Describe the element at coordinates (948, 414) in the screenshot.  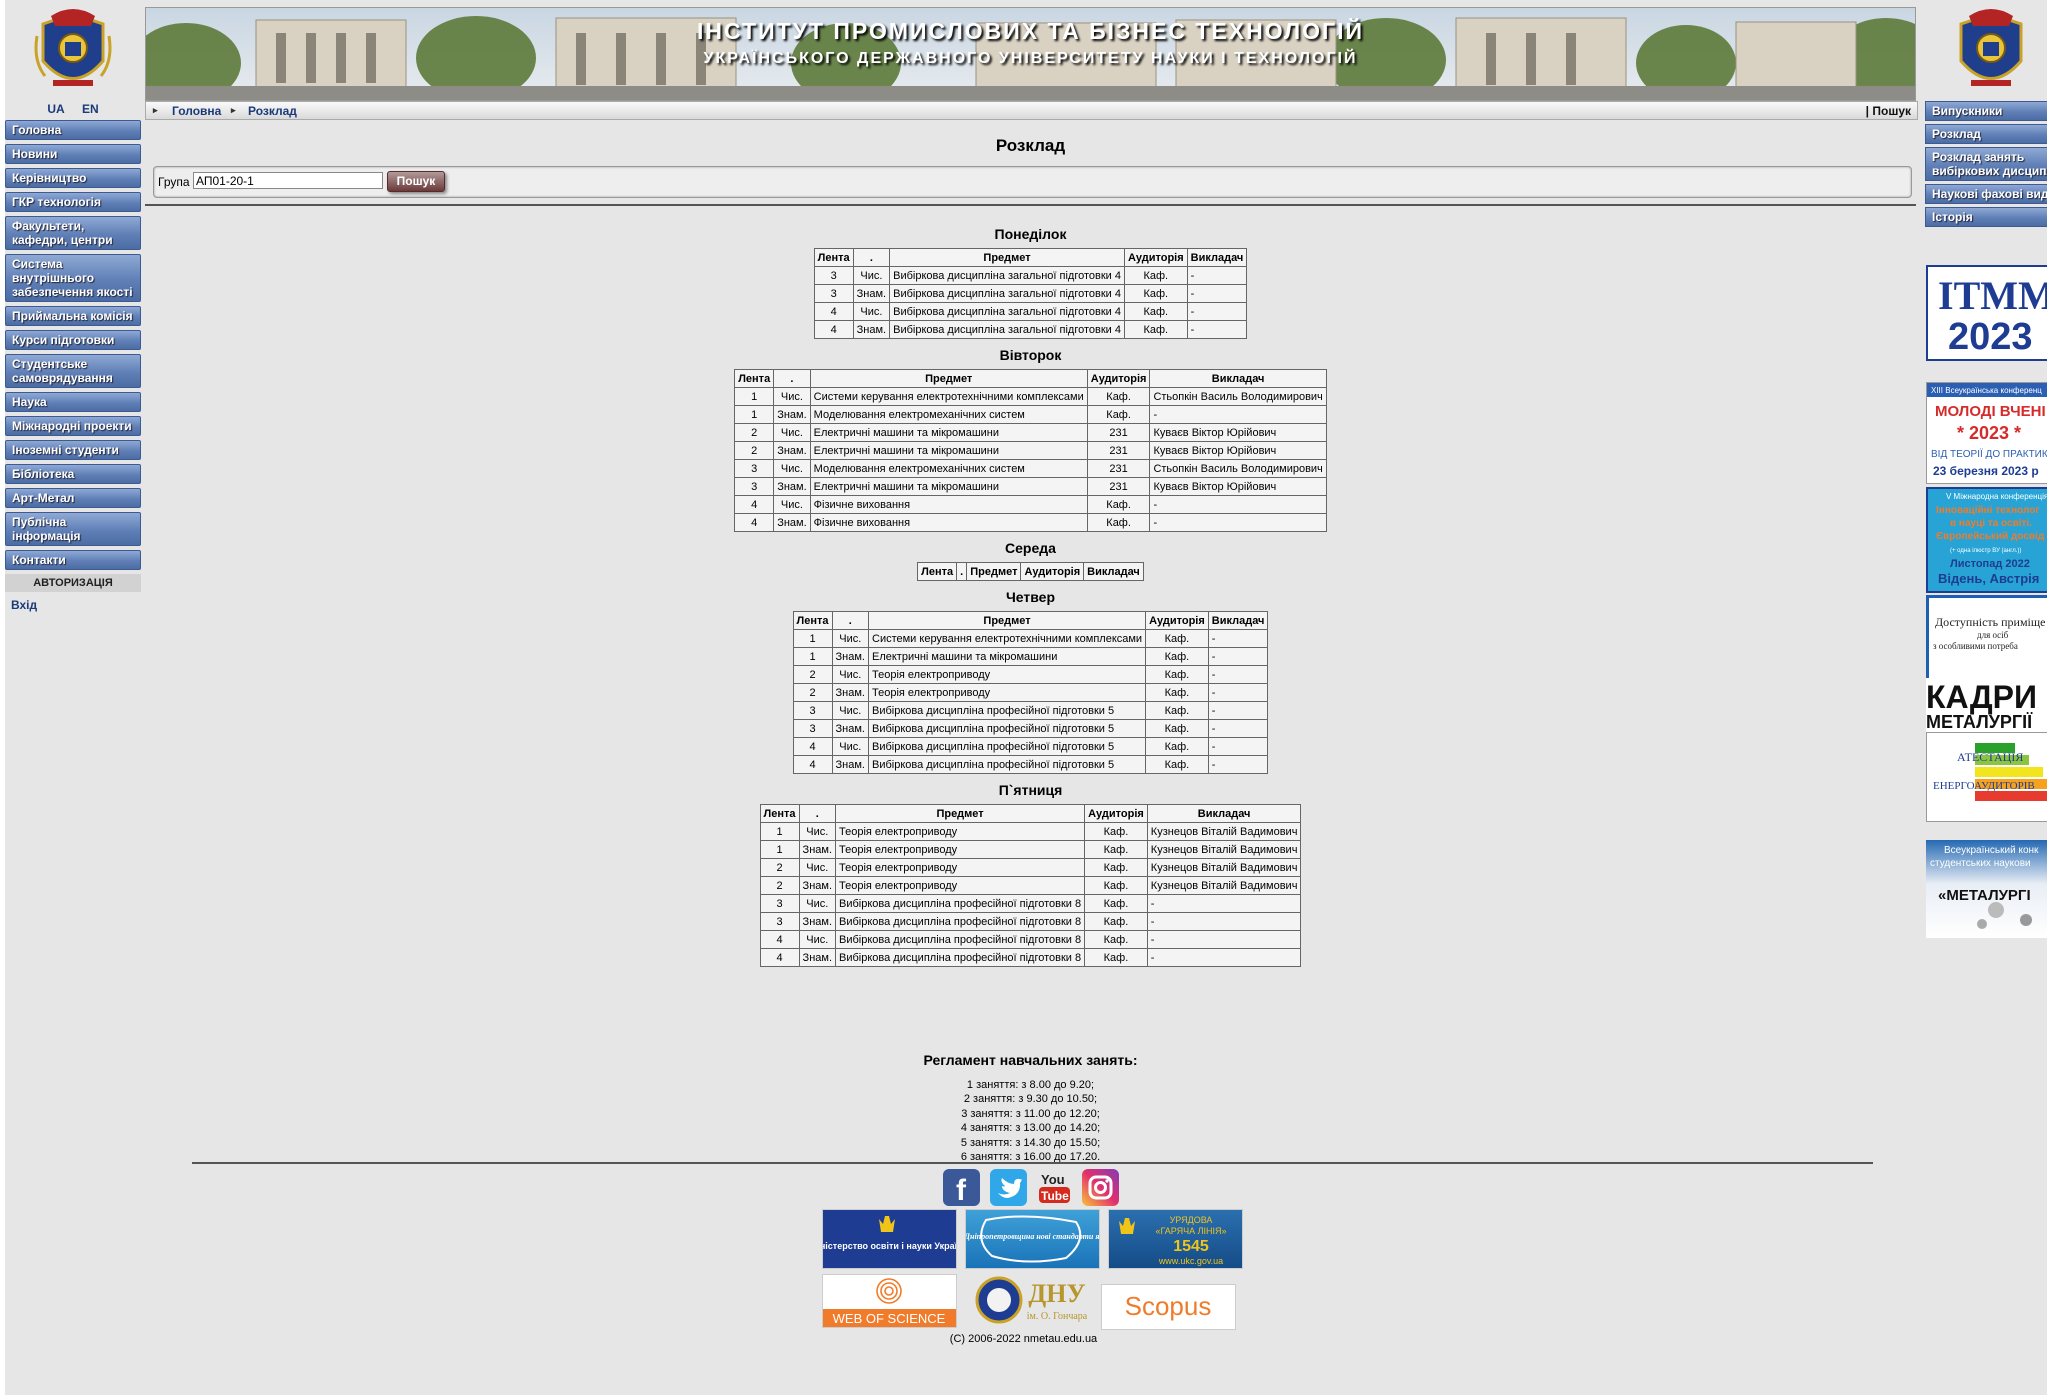
I see `cell-subject: Моделювання електромеханічних систем` at that location.